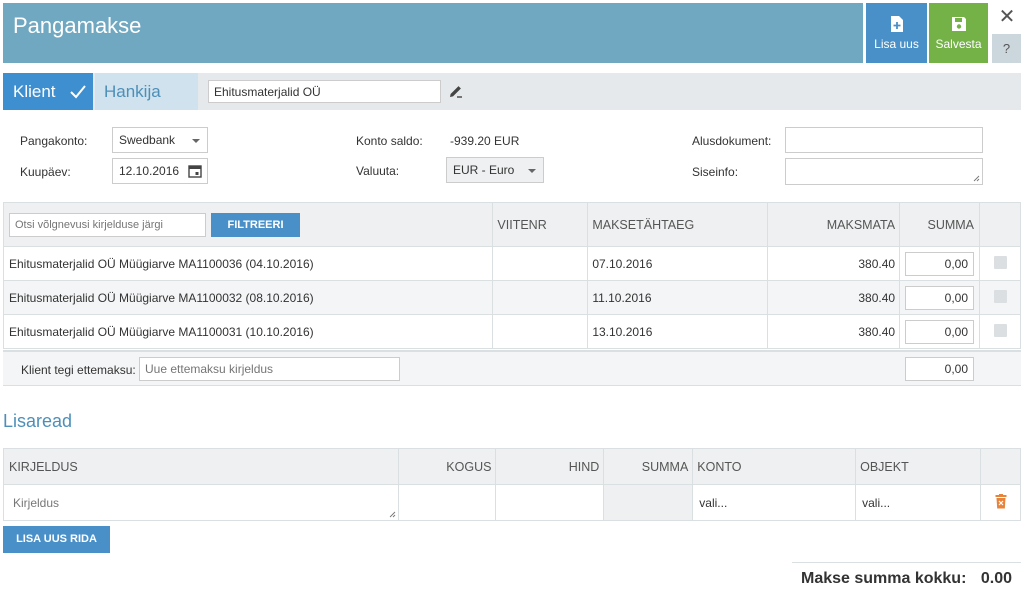  I want to click on bank-account-label: Pangakonto:, so click(54, 141).